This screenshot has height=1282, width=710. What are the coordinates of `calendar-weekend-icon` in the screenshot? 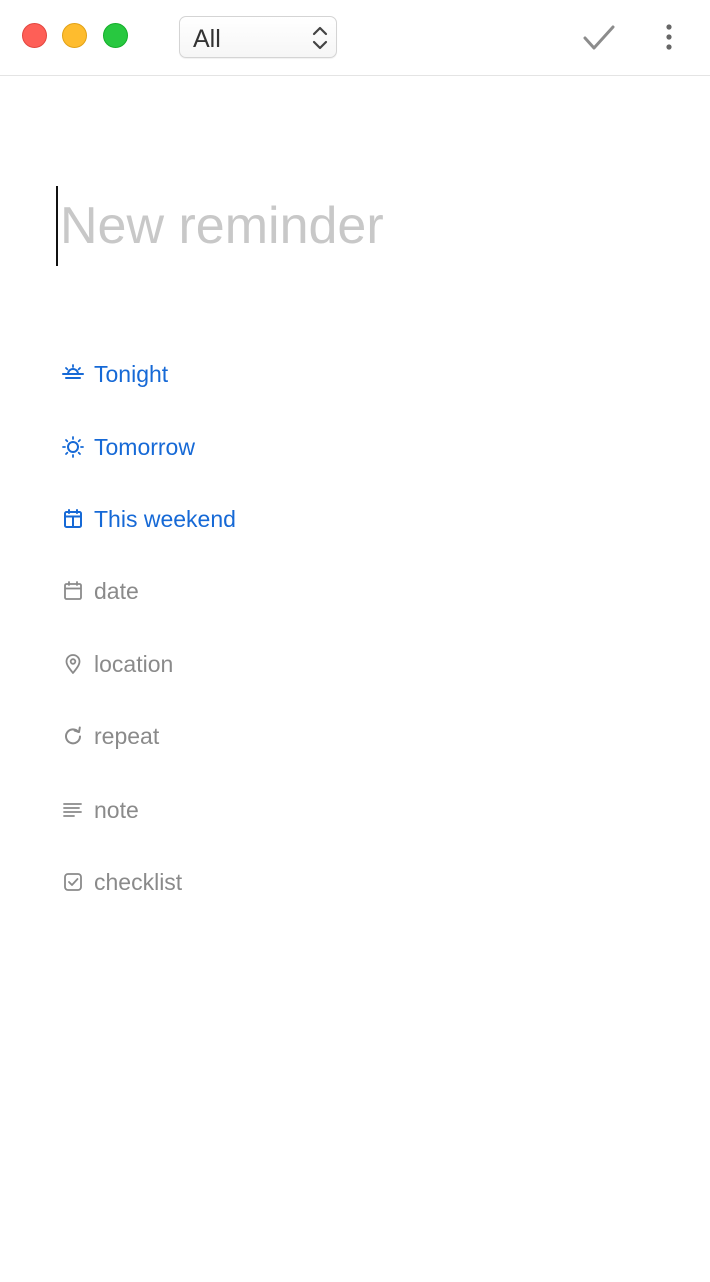 It's located at (73, 518).